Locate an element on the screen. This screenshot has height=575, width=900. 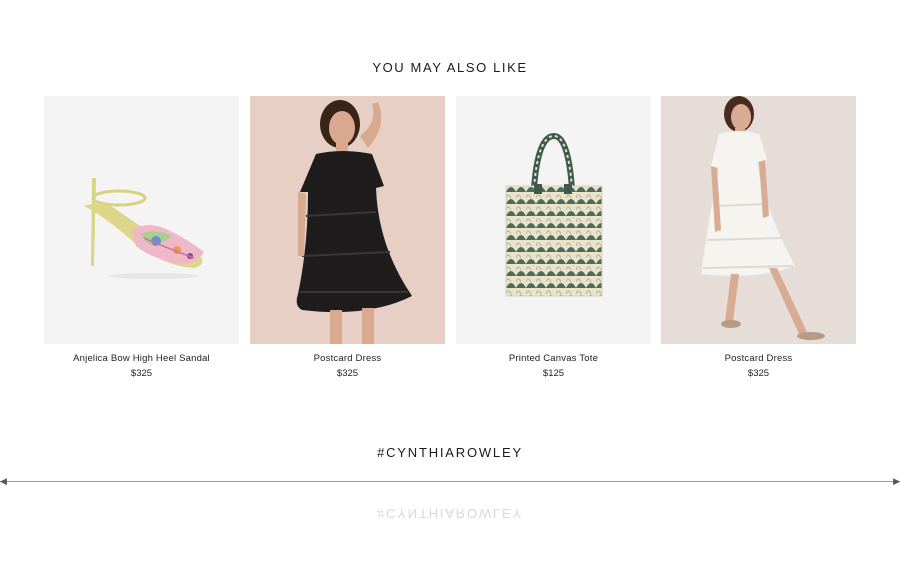
product-card-sandal: Anjelica Bow High Heel Sandal $325 is located at coordinates (141, 237).